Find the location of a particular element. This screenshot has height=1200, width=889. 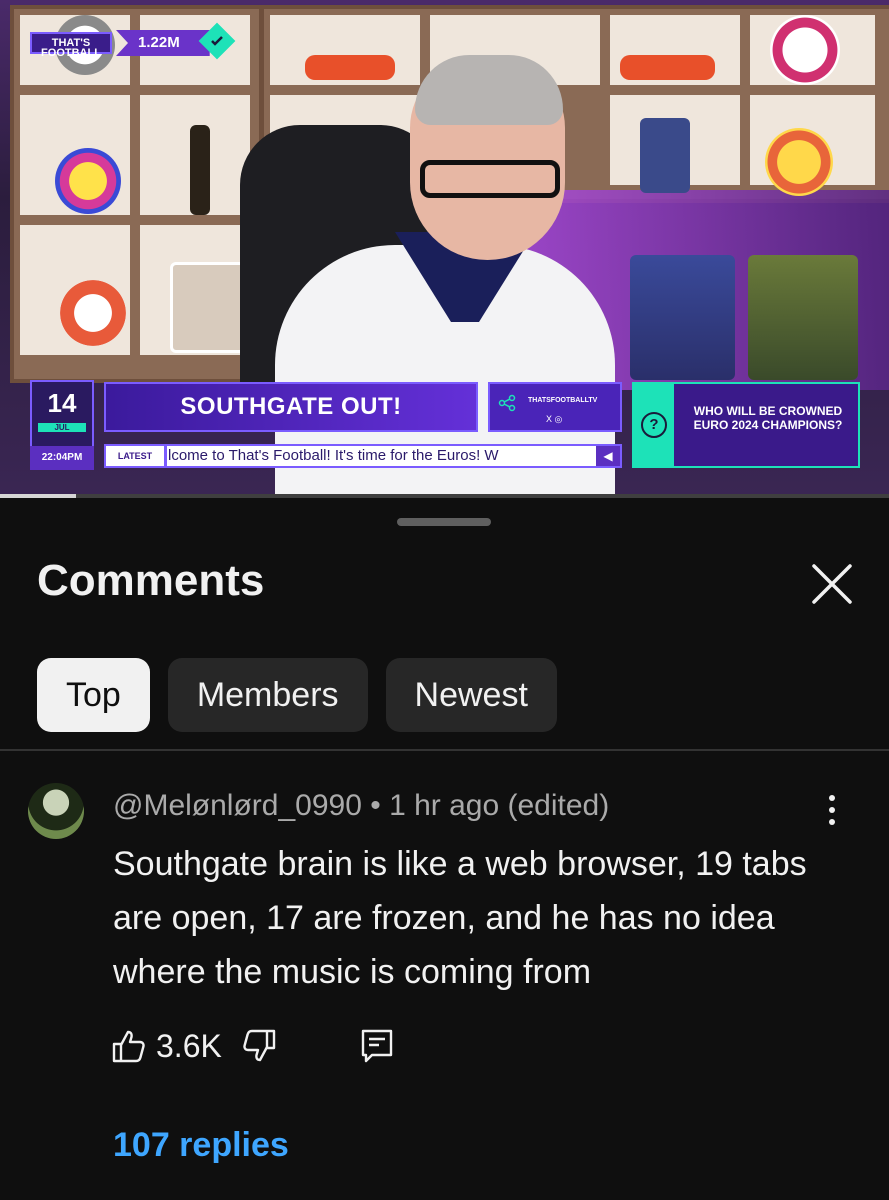

social-handle: THATSFOOTBALLTV is located at coordinates (563, 400).